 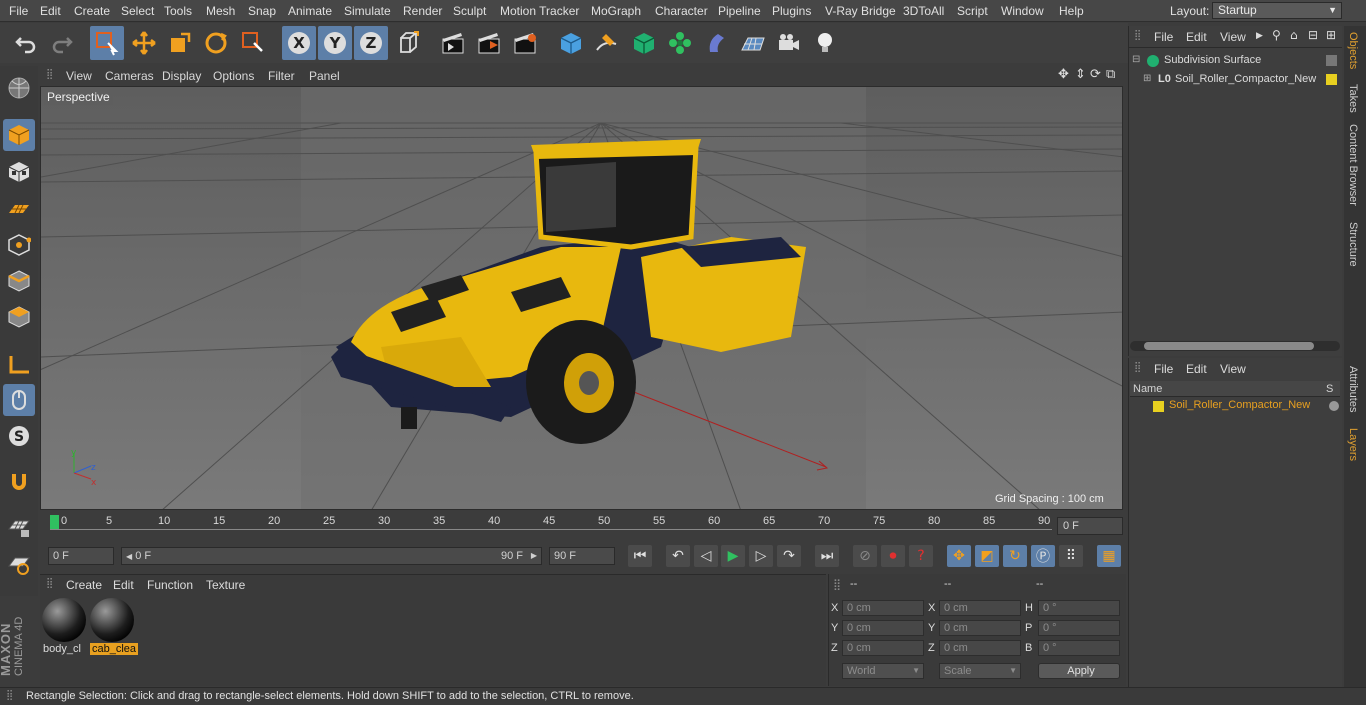 What do you see at coordinates (761, 556) in the screenshot?
I see `next-frame-button: ▷` at bounding box center [761, 556].